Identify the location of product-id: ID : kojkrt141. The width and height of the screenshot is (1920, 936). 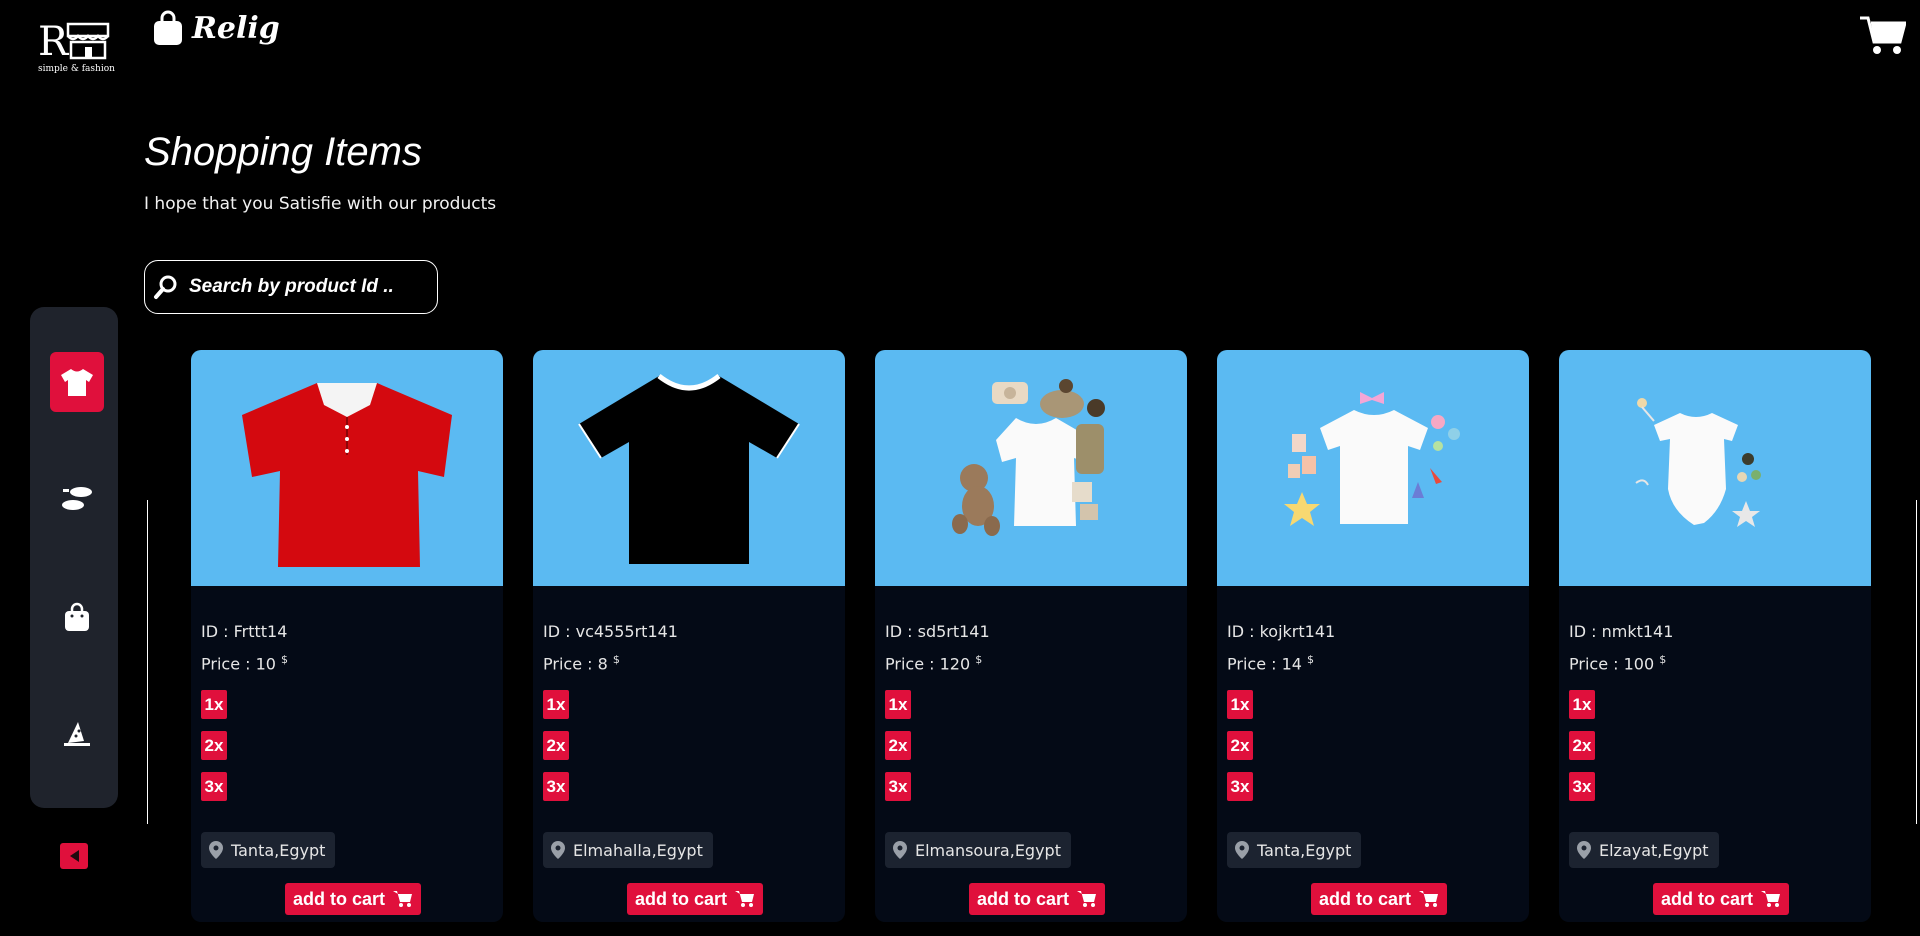
(1281, 631).